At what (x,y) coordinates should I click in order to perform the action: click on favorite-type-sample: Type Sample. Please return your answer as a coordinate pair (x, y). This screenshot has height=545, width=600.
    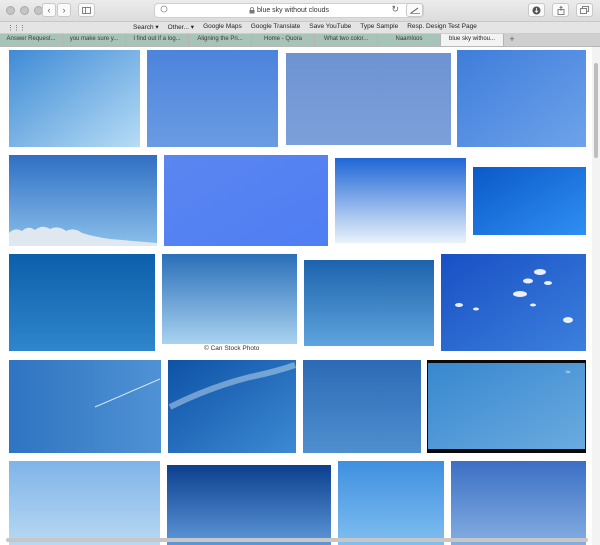
    Looking at the image, I should click on (379, 27).